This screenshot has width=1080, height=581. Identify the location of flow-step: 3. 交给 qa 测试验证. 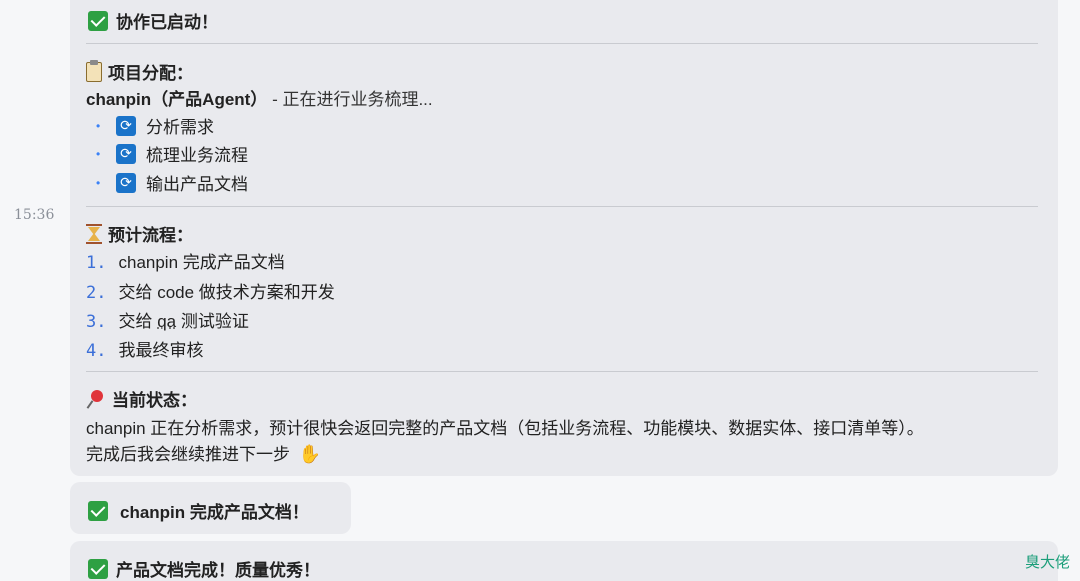
(167, 319).